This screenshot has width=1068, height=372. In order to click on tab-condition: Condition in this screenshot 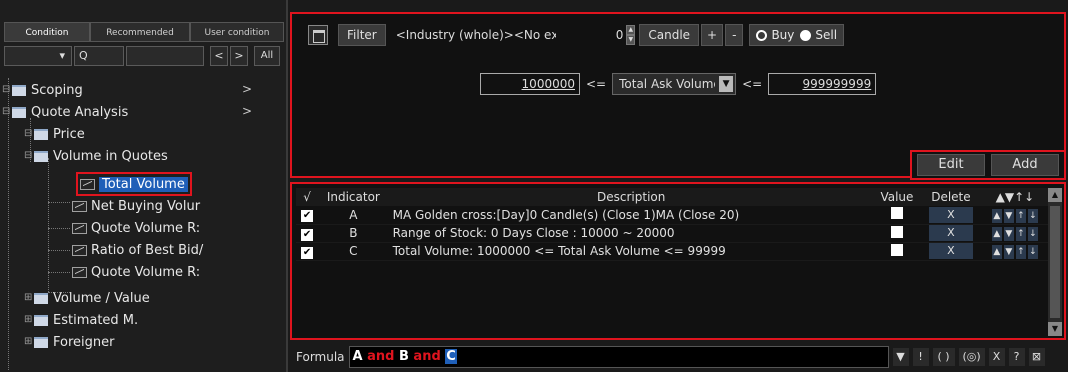, I will do `click(47, 32)`.